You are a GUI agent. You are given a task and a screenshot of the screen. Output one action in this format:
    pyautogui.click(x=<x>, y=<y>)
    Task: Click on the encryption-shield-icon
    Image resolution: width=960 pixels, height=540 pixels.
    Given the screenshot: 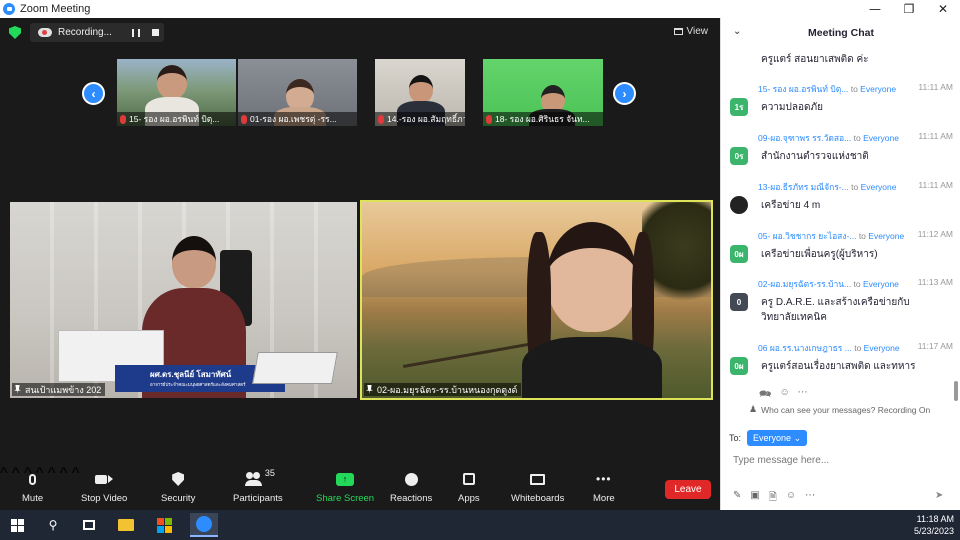 What is the action you would take?
    pyautogui.click(x=15, y=32)
    